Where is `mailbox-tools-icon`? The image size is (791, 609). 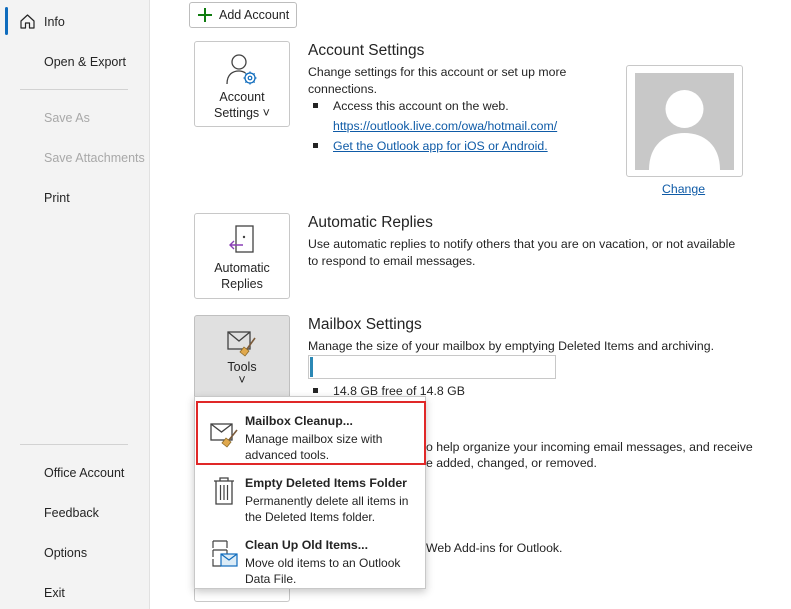
mailbox-tools-icon is located at coordinates (241, 344).